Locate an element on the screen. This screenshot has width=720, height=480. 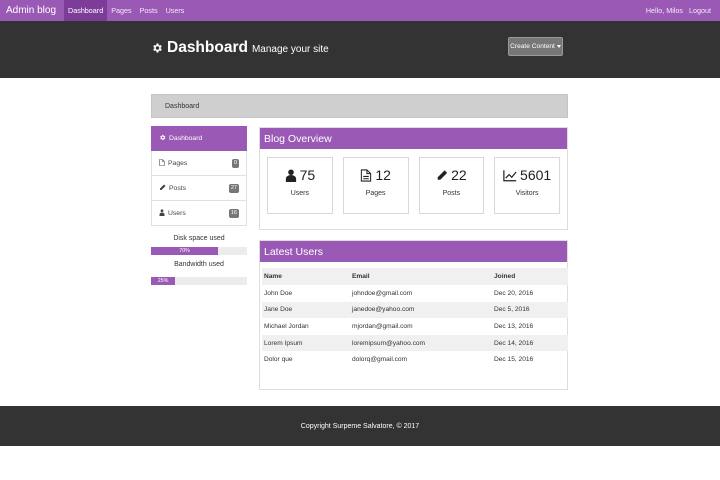
stat-card-posts: 22 Posts is located at coordinates (451, 185).